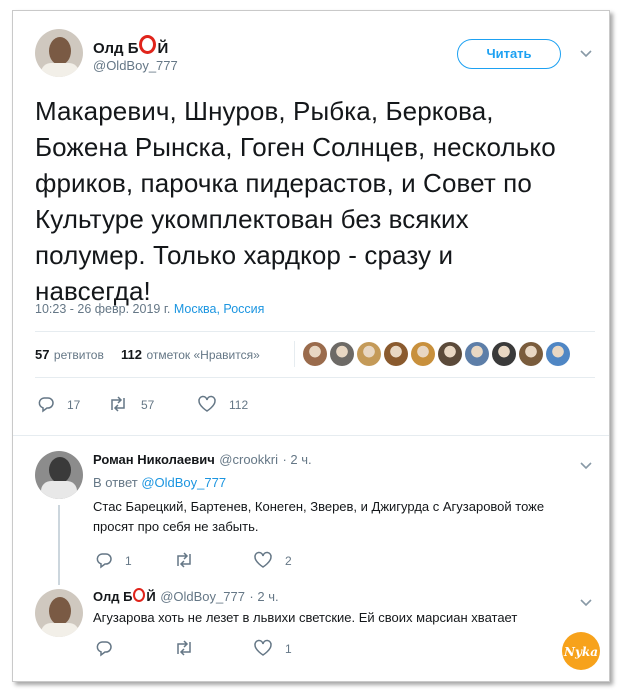 The image size is (621, 691). Describe the element at coordinates (78, 355) in the screenshot. I see `retweet-label: ретвитов` at that location.